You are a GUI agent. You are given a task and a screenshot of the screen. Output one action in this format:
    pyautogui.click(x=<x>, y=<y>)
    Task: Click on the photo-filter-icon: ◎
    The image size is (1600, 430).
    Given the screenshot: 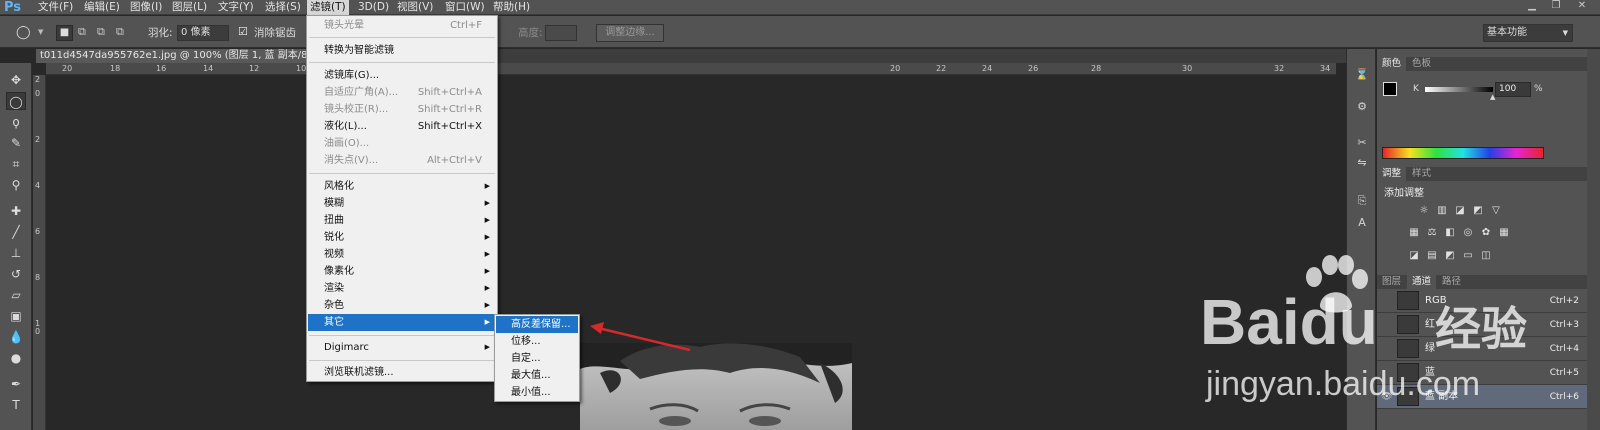 What is the action you would take?
    pyautogui.click(x=1468, y=233)
    